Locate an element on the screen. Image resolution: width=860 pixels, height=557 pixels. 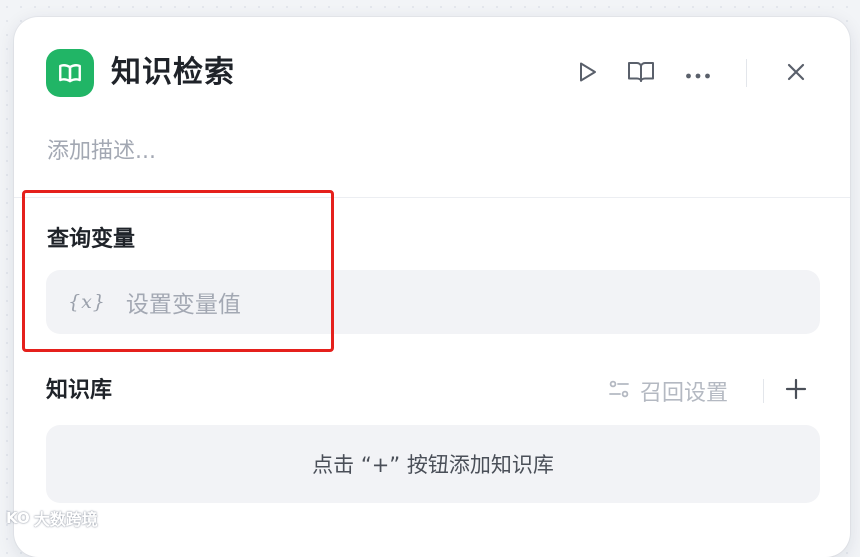
more-options-button is located at coordinates (698, 74).